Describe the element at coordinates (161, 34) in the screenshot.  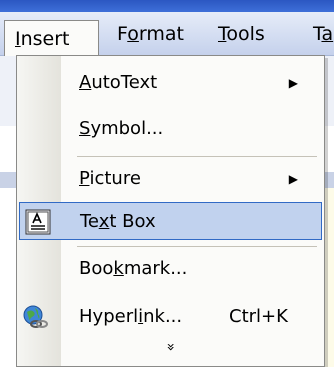
I see `menu-format-label: rmat` at that location.